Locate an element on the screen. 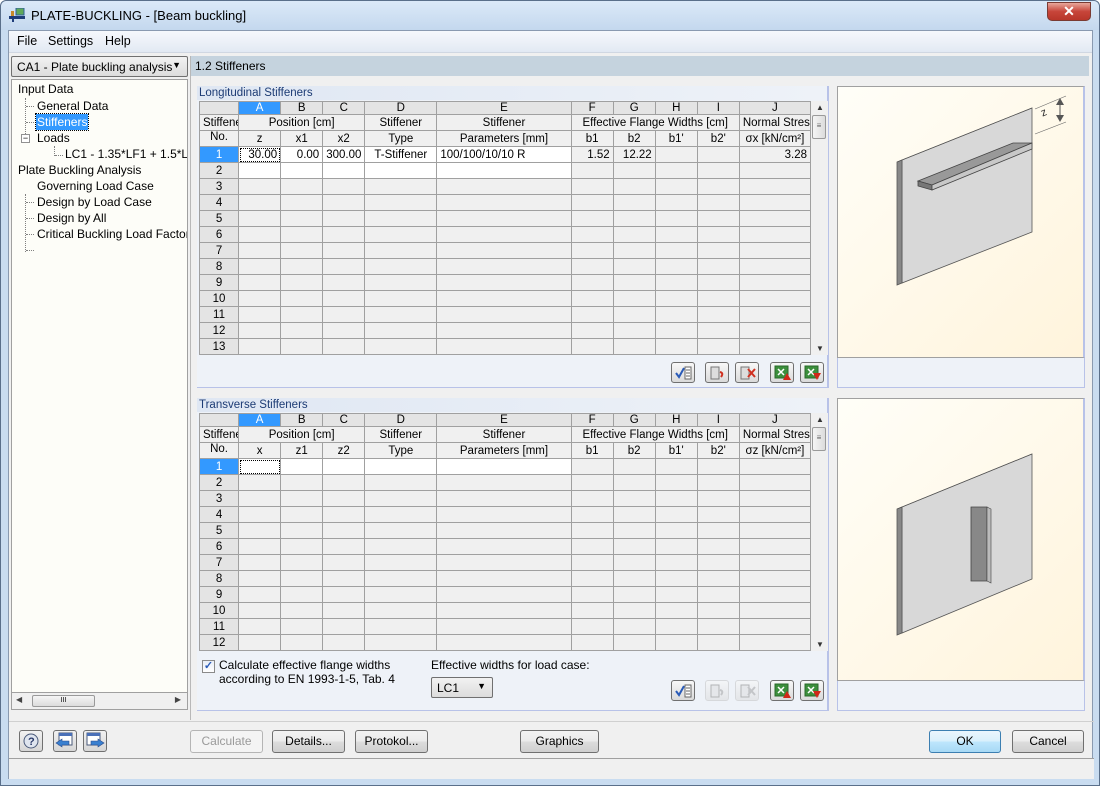  help-button: ? is located at coordinates (31, 741).